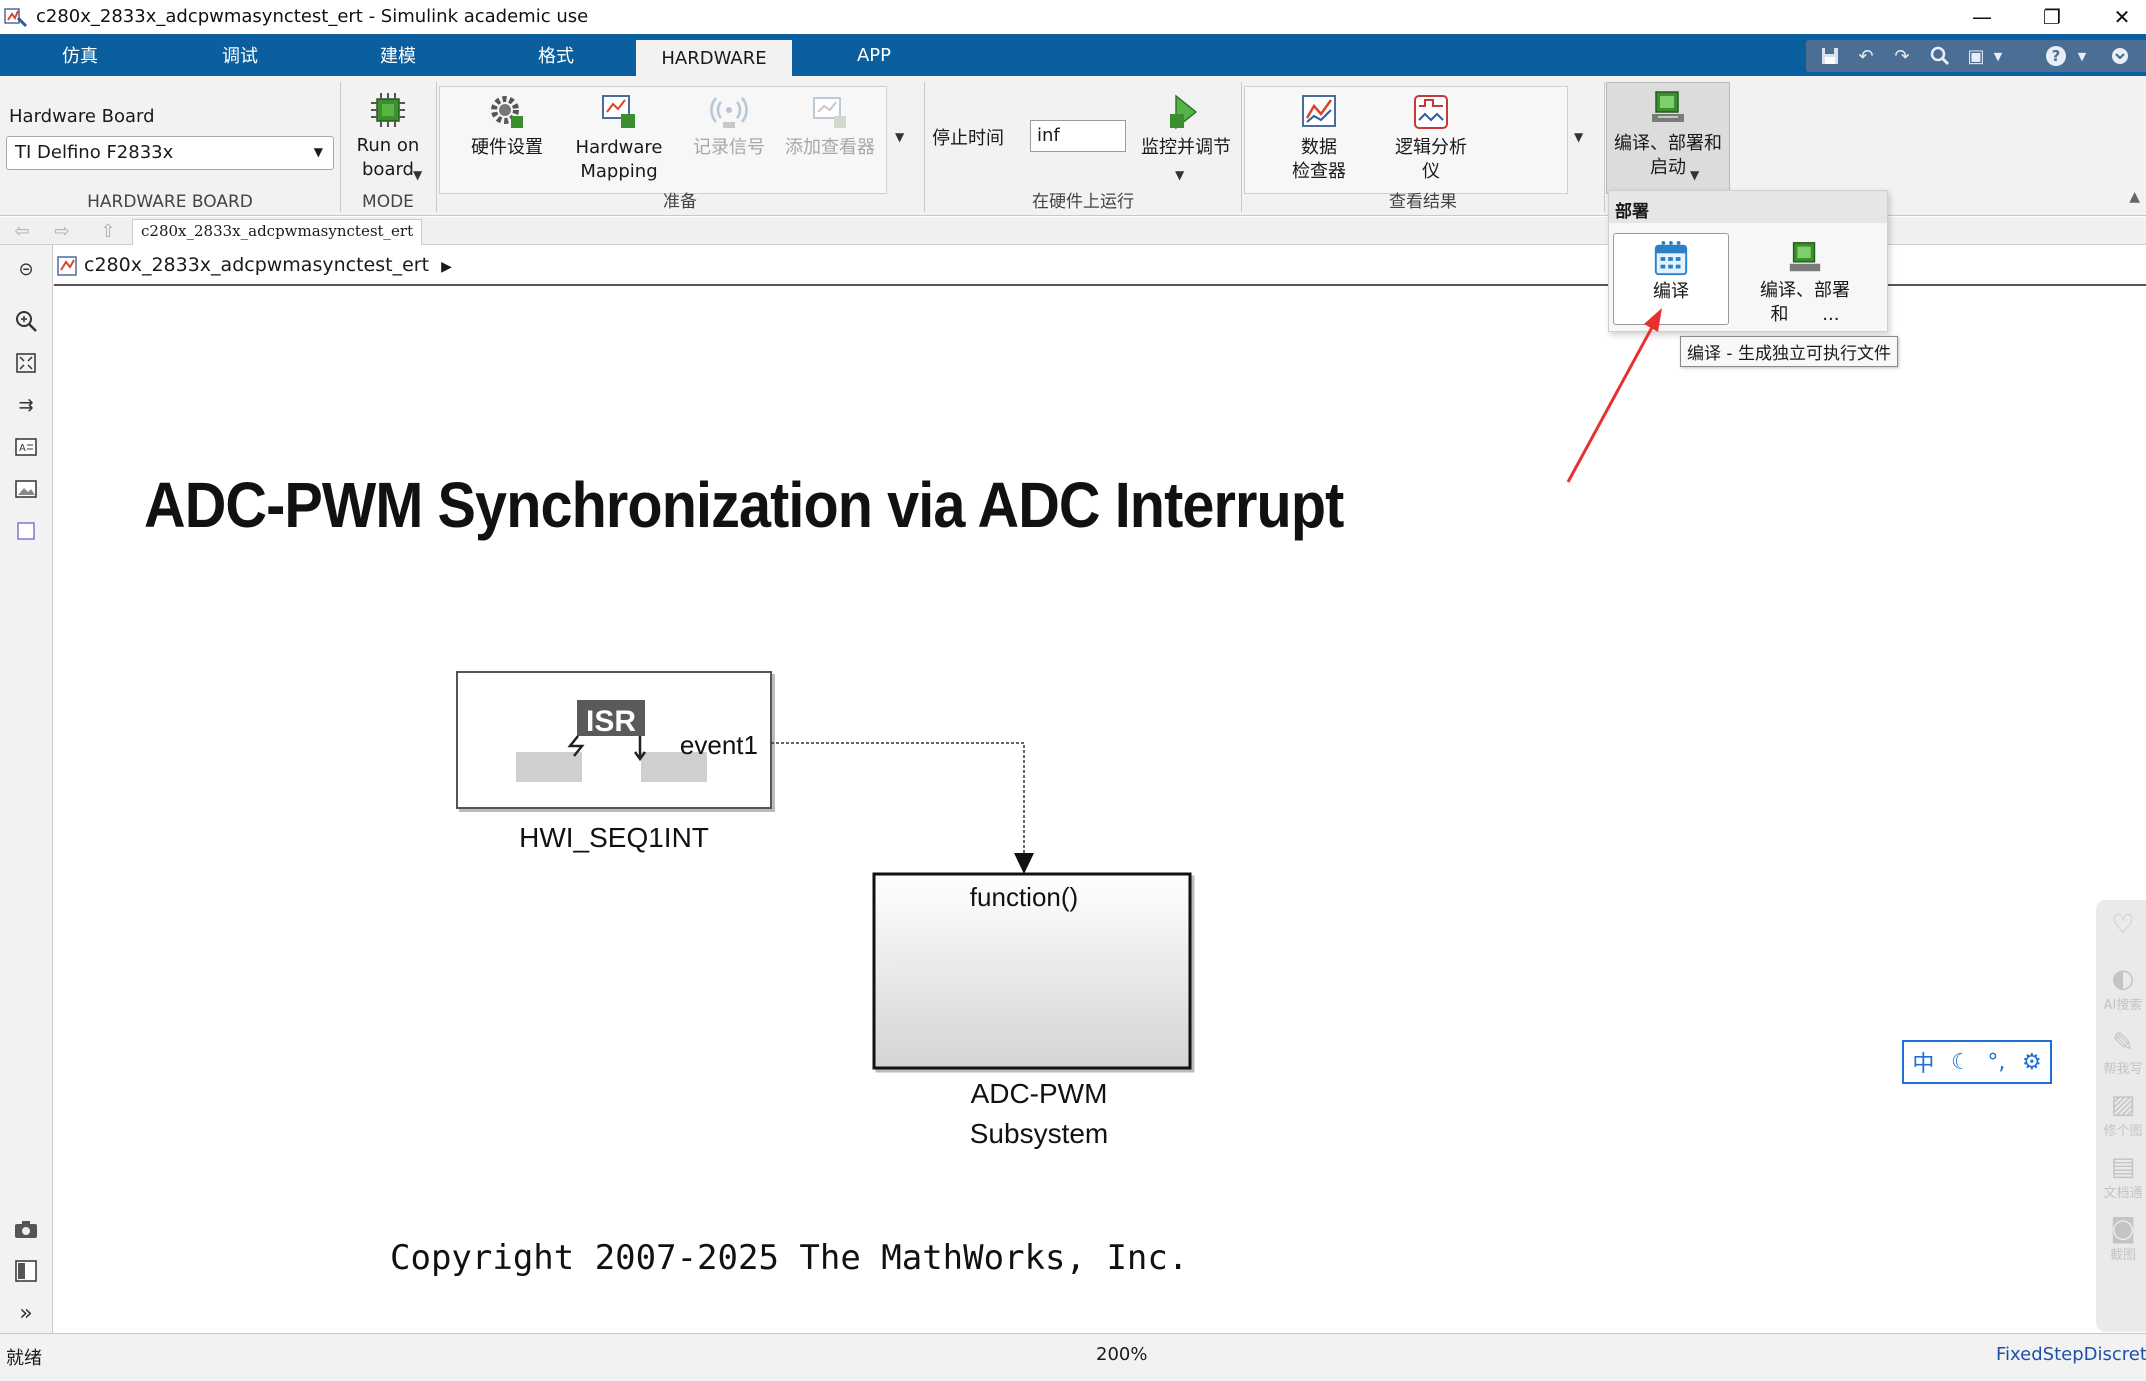  Describe the element at coordinates (1431, 138) in the screenshot. I see `logic-analyzer-button: 逻辑分析 仪` at that location.